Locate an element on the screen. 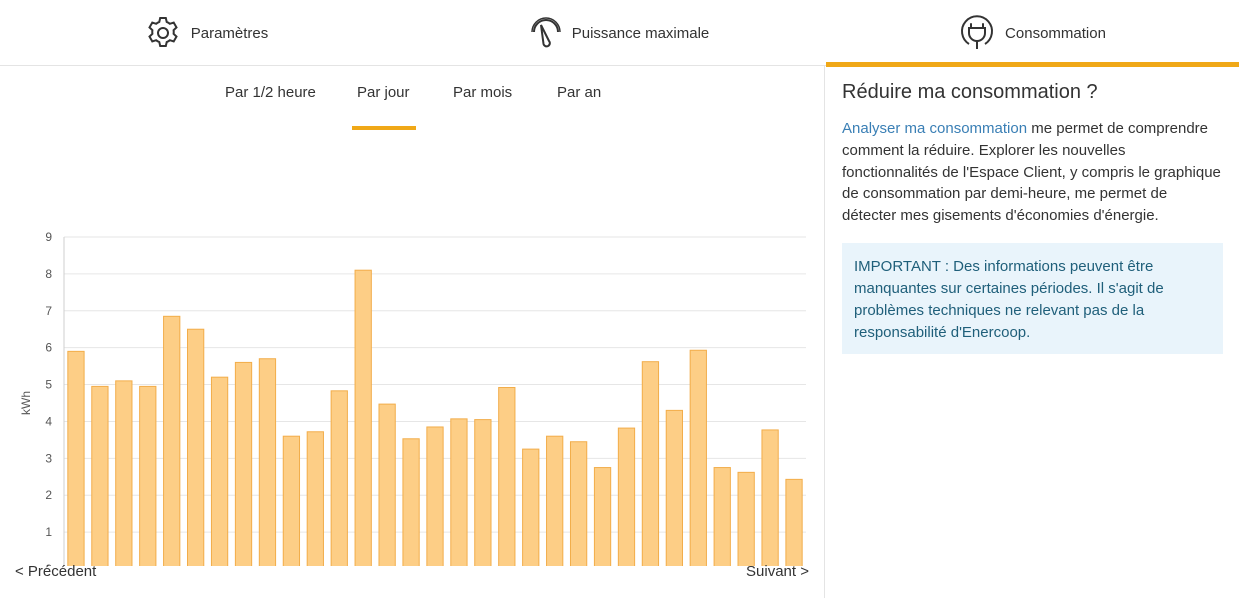  tab-parametres-label: Paramètres is located at coordinates (229, 33).